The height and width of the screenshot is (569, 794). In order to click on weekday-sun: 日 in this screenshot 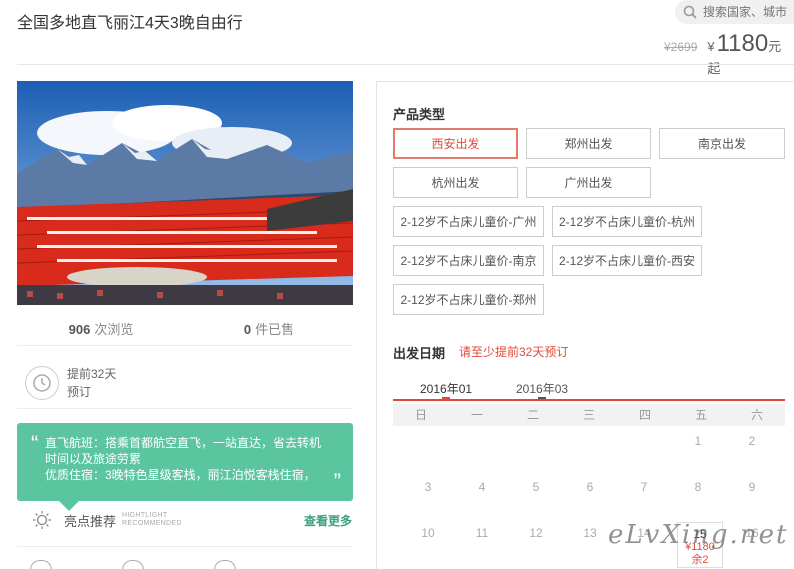, I will do `click(420, 415)`.